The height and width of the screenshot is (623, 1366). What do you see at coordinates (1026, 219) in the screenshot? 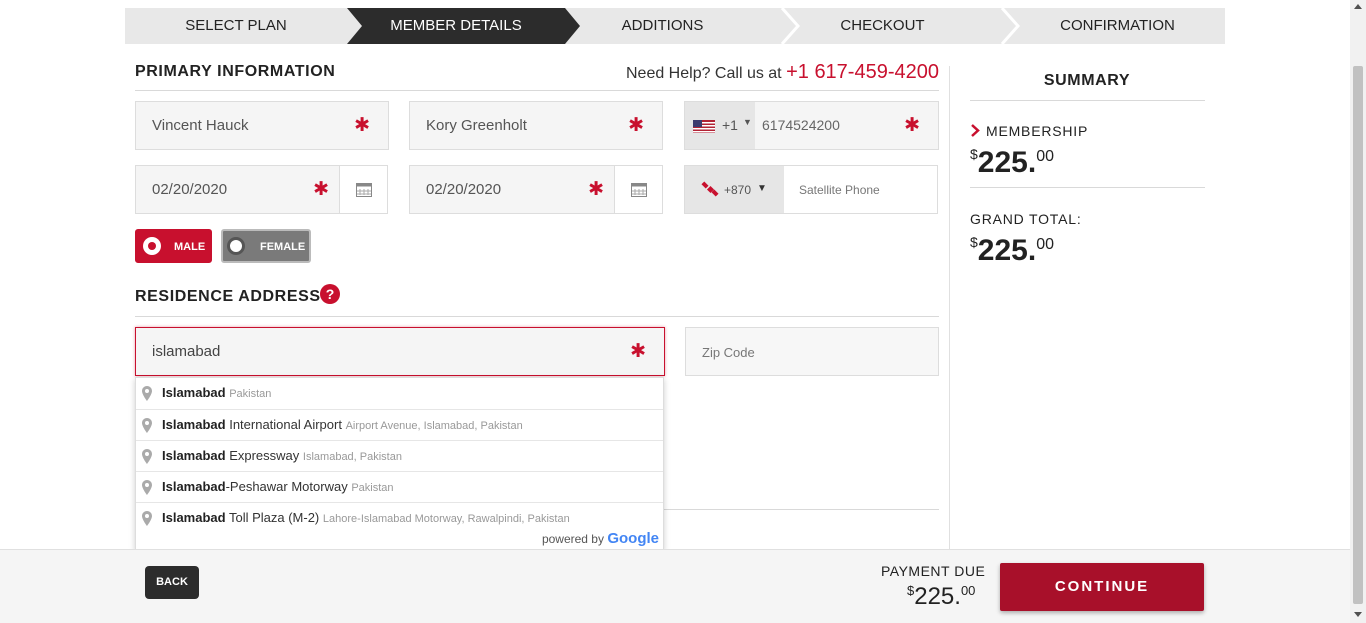
I see `grand-total-label: GRAND TOTAL:` at bounding box center [1026, 219].